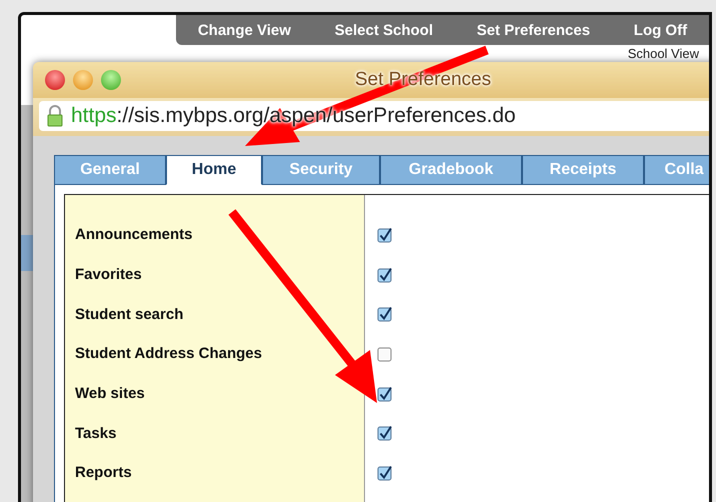 The height and width of the screenshot is (502, 716). Describe the element at coordinates (95, 433) in the screenshot. I see `option-label: Tasks` at that location.